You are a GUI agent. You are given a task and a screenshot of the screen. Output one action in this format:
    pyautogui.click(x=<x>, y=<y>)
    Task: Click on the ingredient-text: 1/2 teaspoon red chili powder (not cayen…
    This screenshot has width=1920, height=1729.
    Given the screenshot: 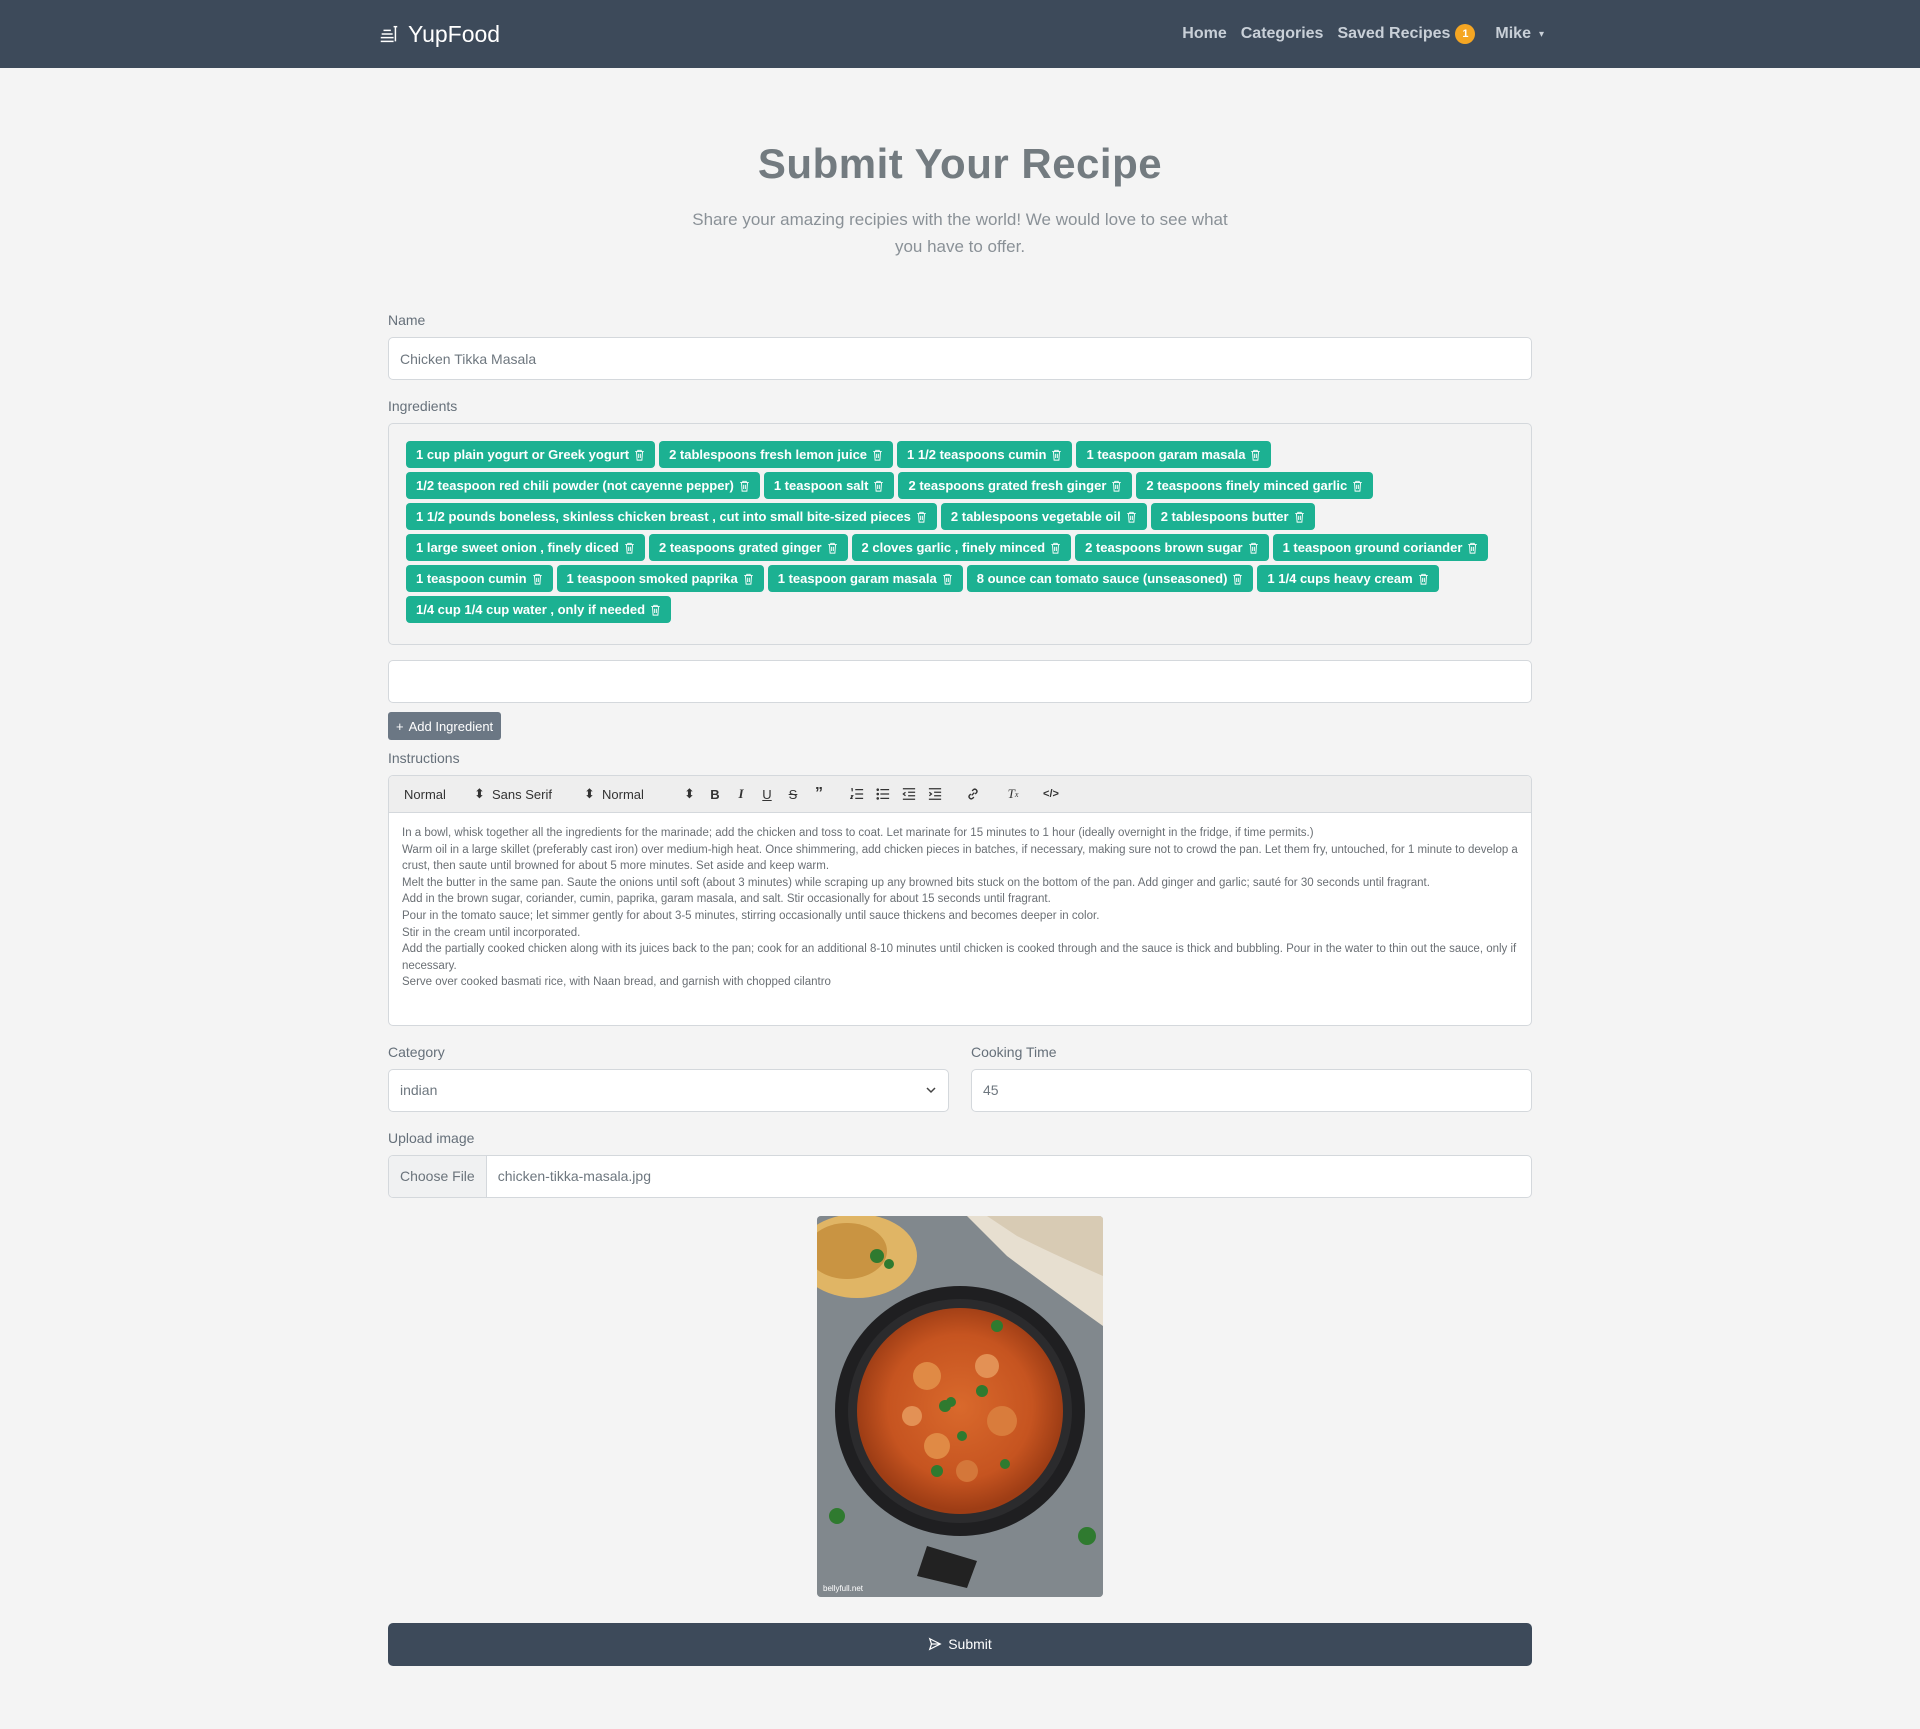 What is the action you would take?
    pyautogui.click(x=575, y=485)
    